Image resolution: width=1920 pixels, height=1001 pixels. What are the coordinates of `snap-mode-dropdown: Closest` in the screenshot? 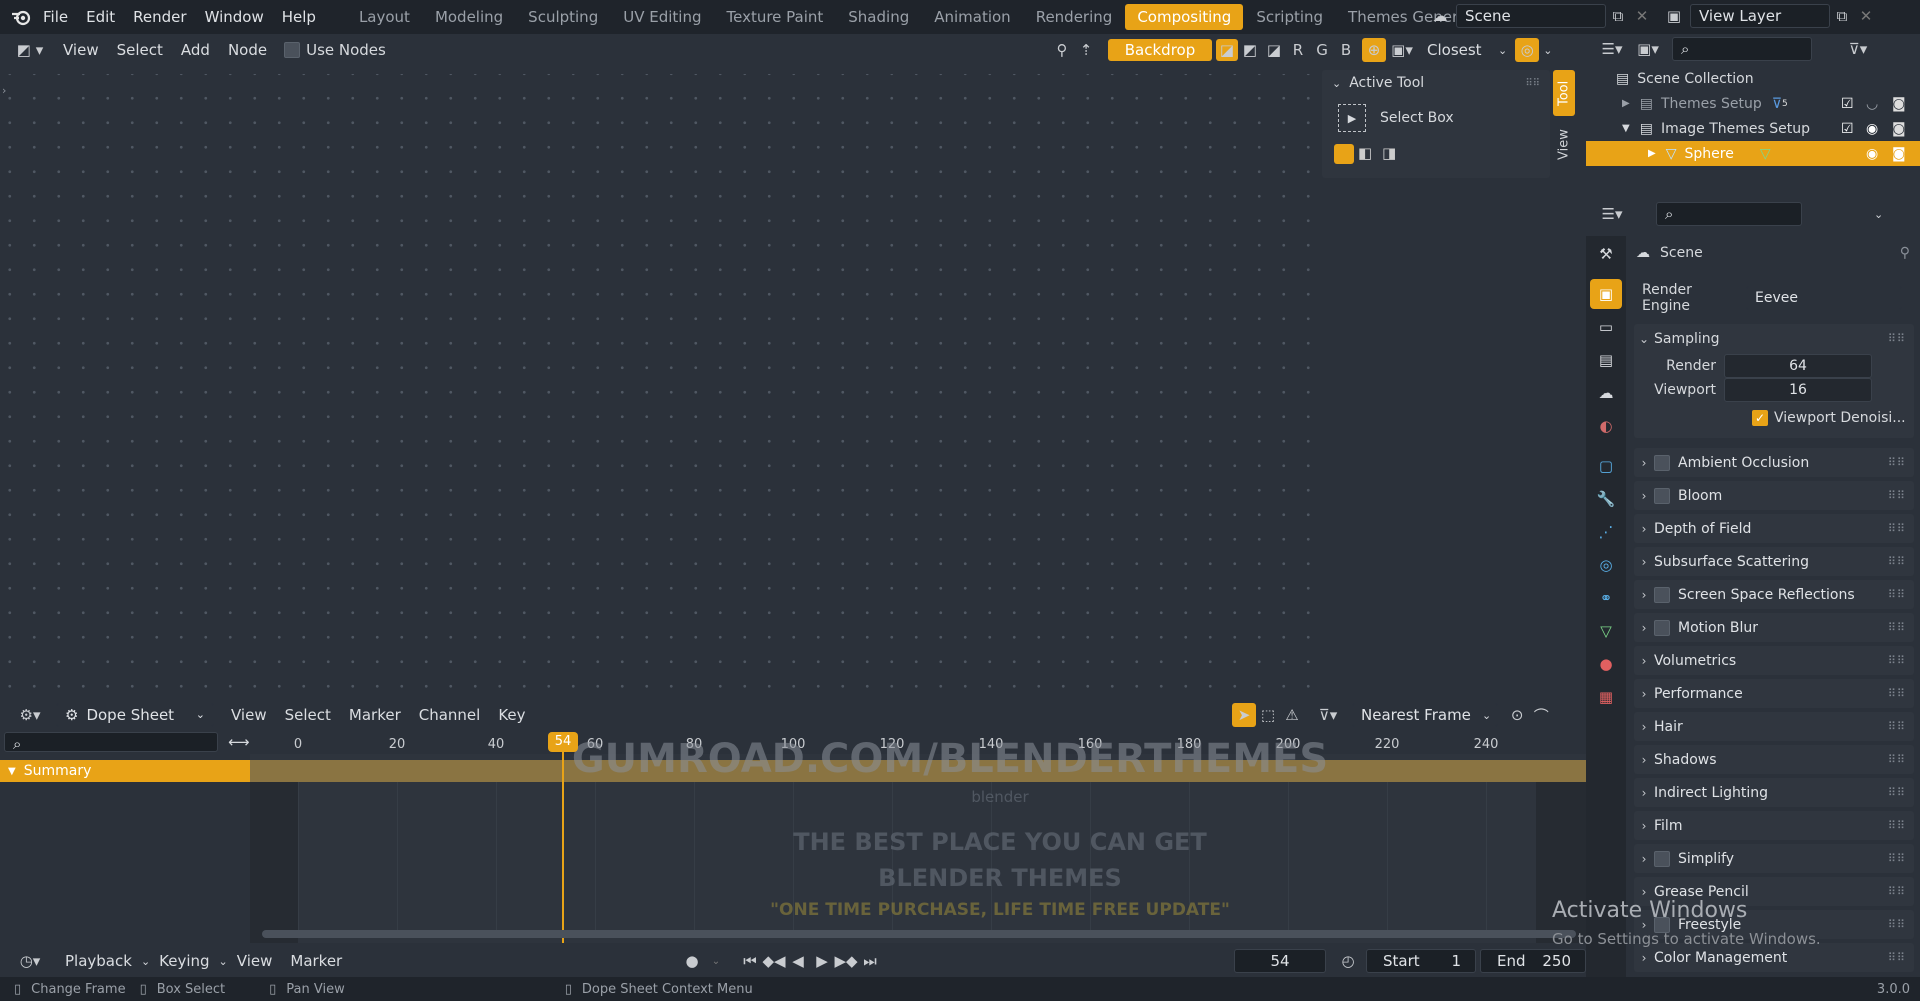 It's located at (1458, 50).